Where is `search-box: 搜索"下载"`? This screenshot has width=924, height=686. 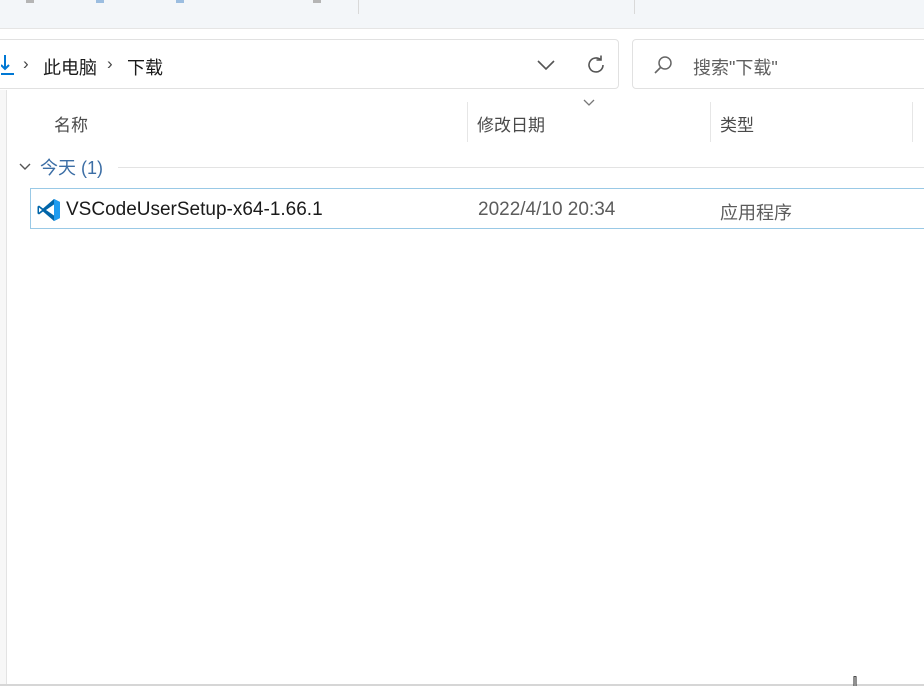 search-box: 搜索"下载" is located at coordinates (778, 64).